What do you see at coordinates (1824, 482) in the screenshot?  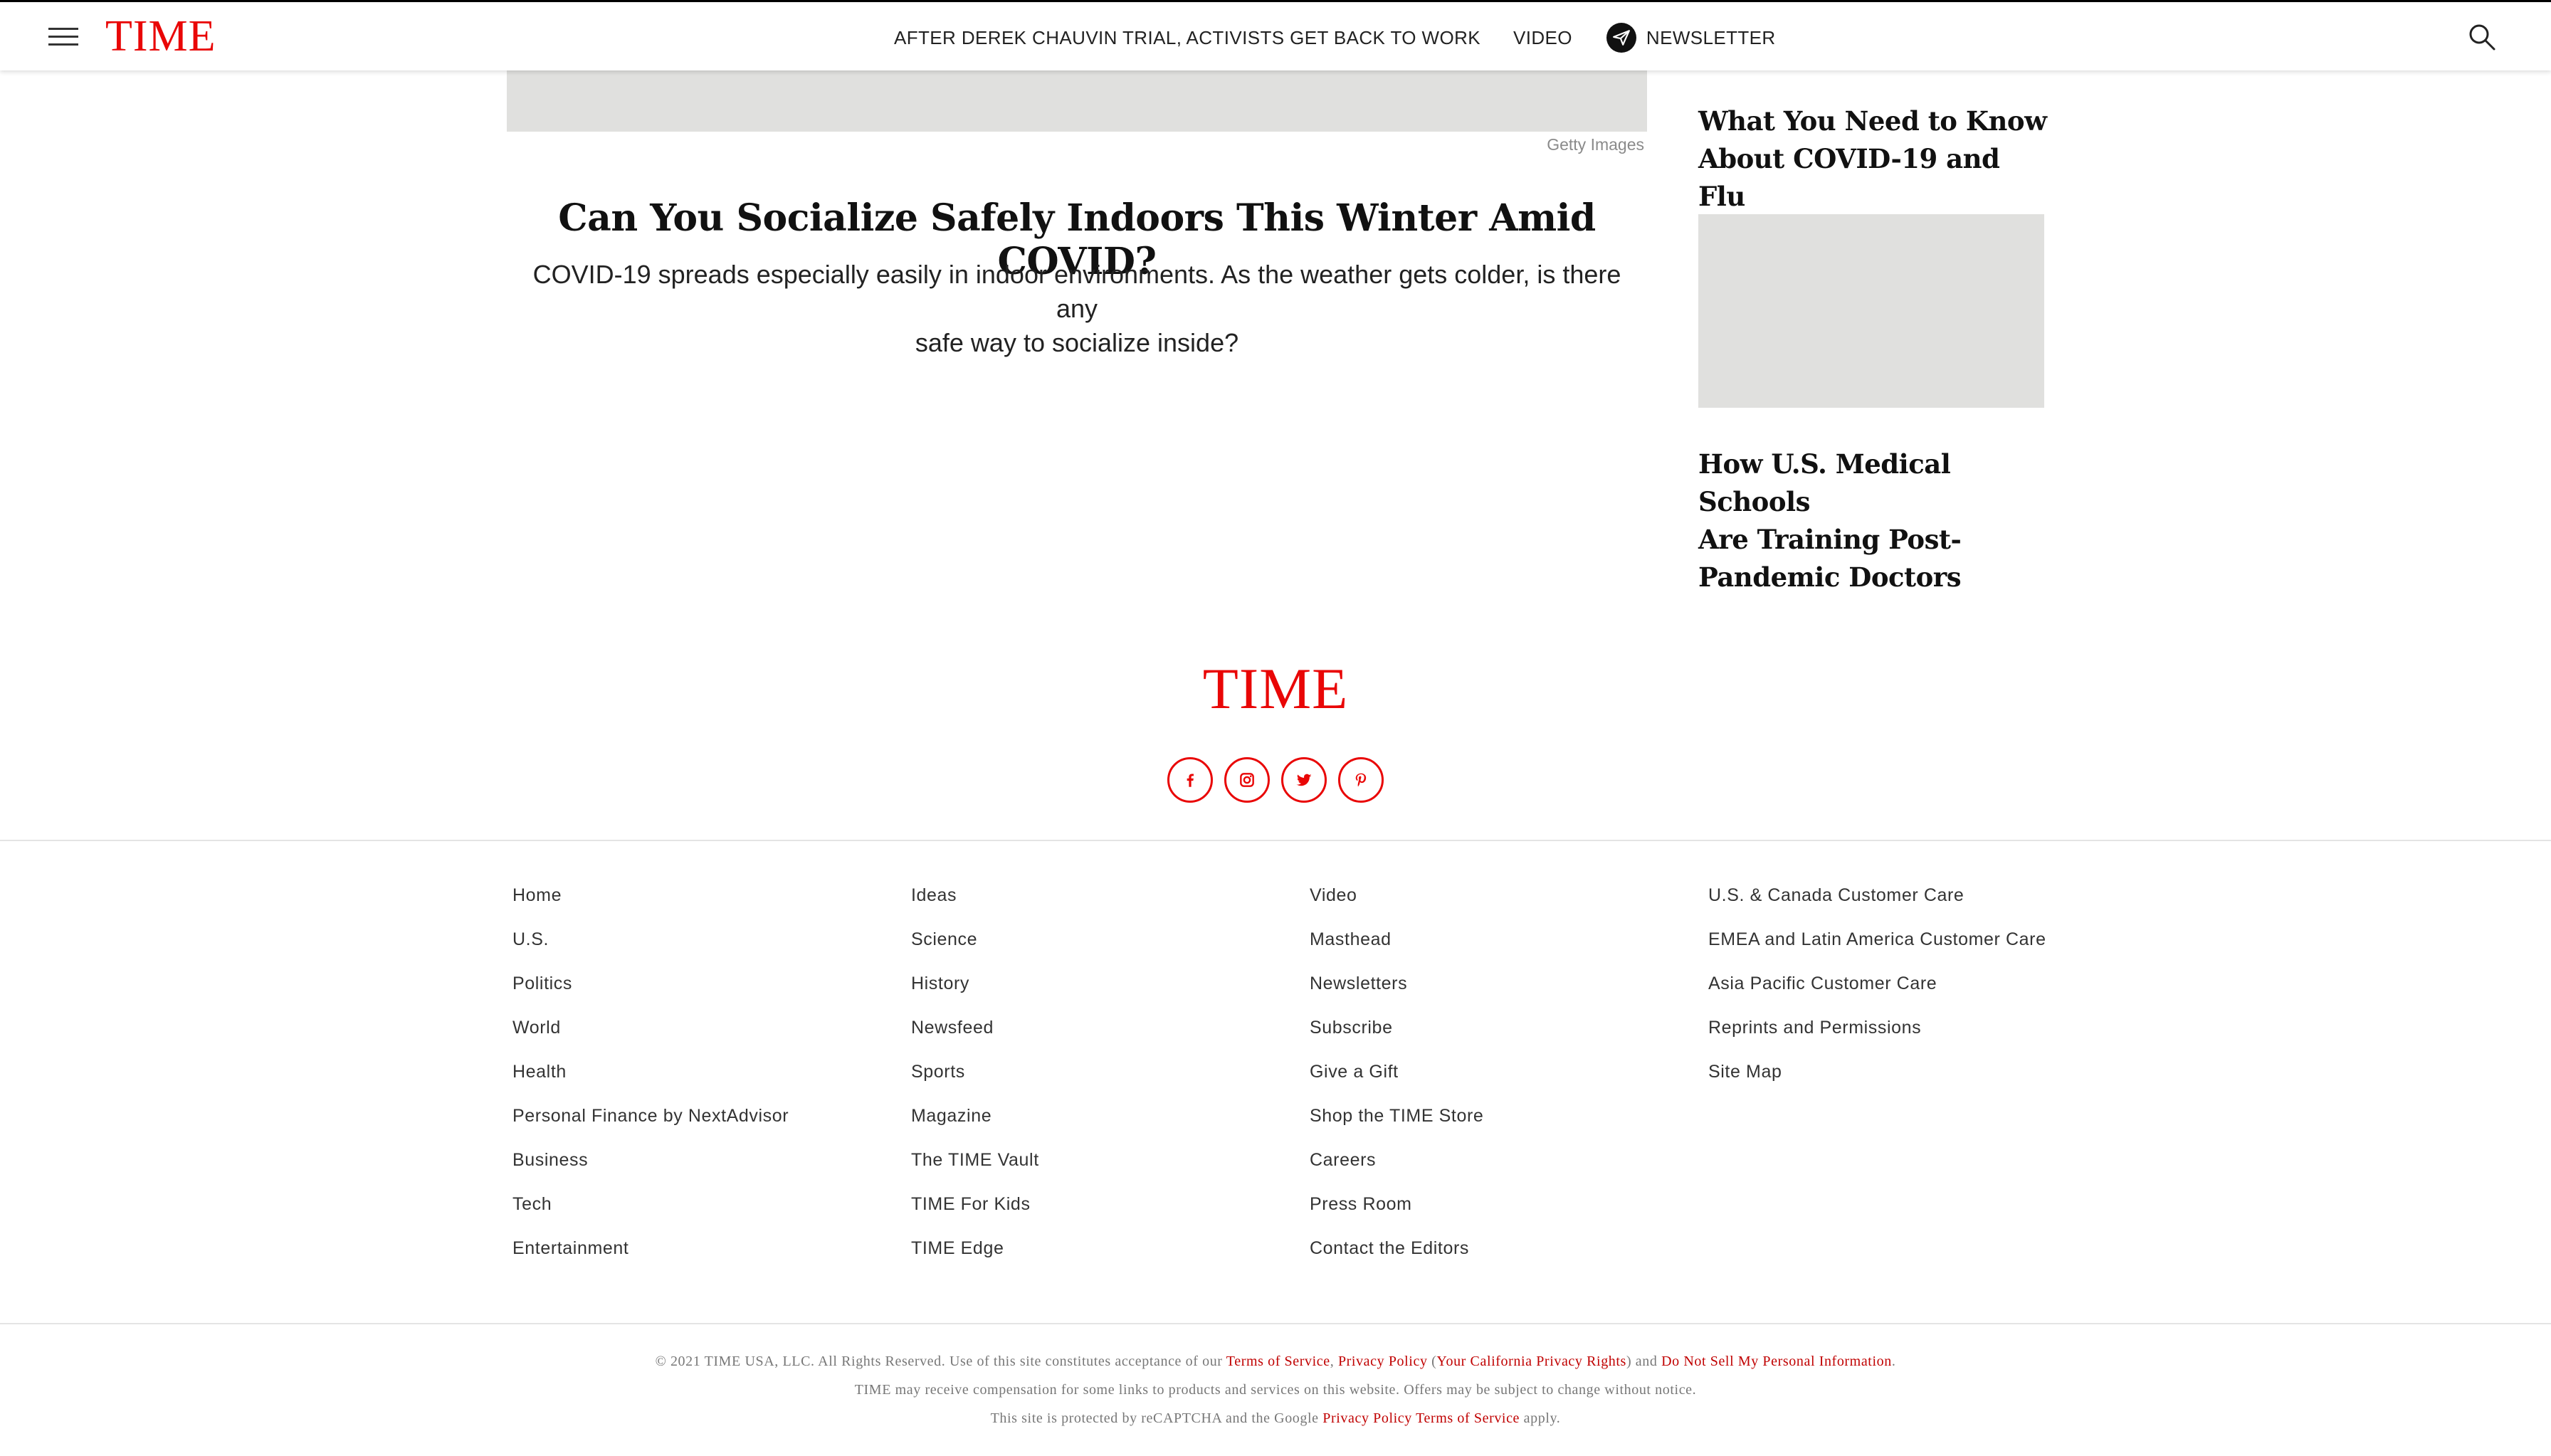 I see `sidebar-story-title-line: How U.S. Medical Schools` at bounding box center [1824, 482].